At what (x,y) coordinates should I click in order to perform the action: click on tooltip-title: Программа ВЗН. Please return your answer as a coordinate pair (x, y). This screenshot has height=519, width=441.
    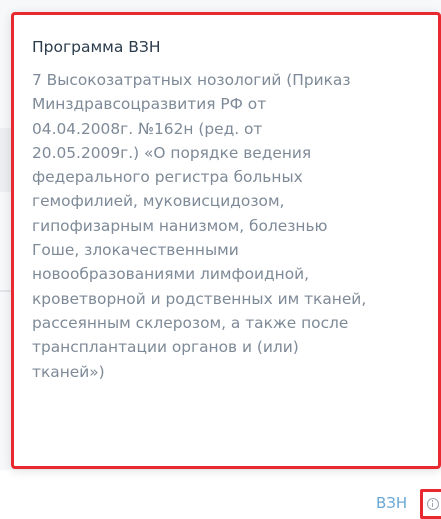
    Looking at the image, I should click on (96, 47).